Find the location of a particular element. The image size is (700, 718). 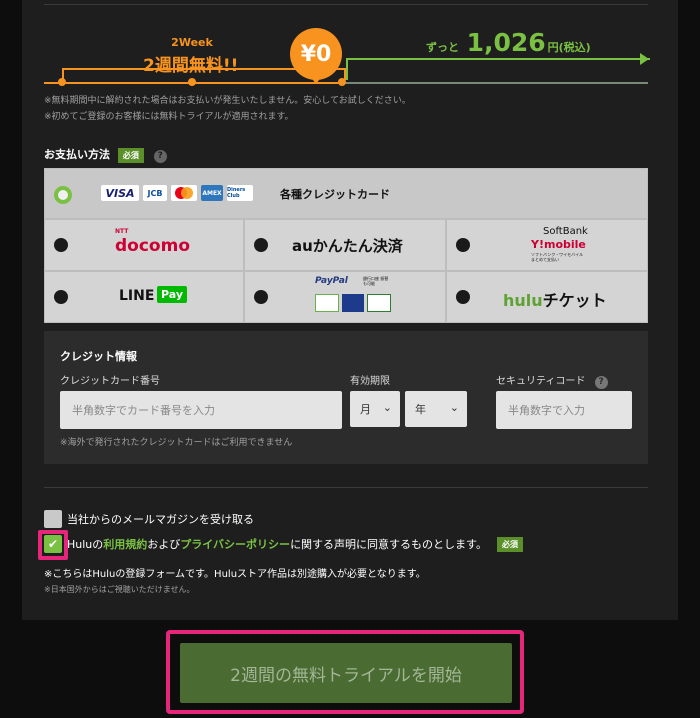

monthly-price: ずっと 1,026 円(税込) is located at coordinates (508, 42).